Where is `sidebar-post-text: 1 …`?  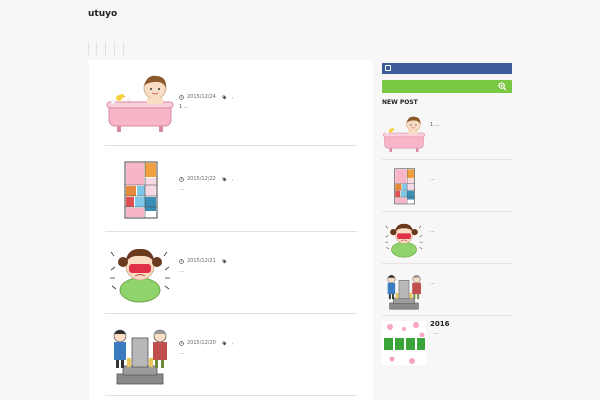
sidebar-post-text: 1 … is located at coordinates (435, 125).